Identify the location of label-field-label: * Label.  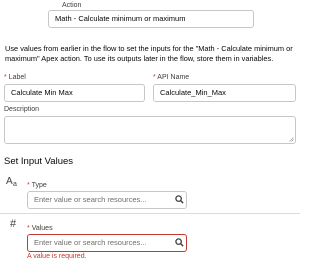
(15, 78).